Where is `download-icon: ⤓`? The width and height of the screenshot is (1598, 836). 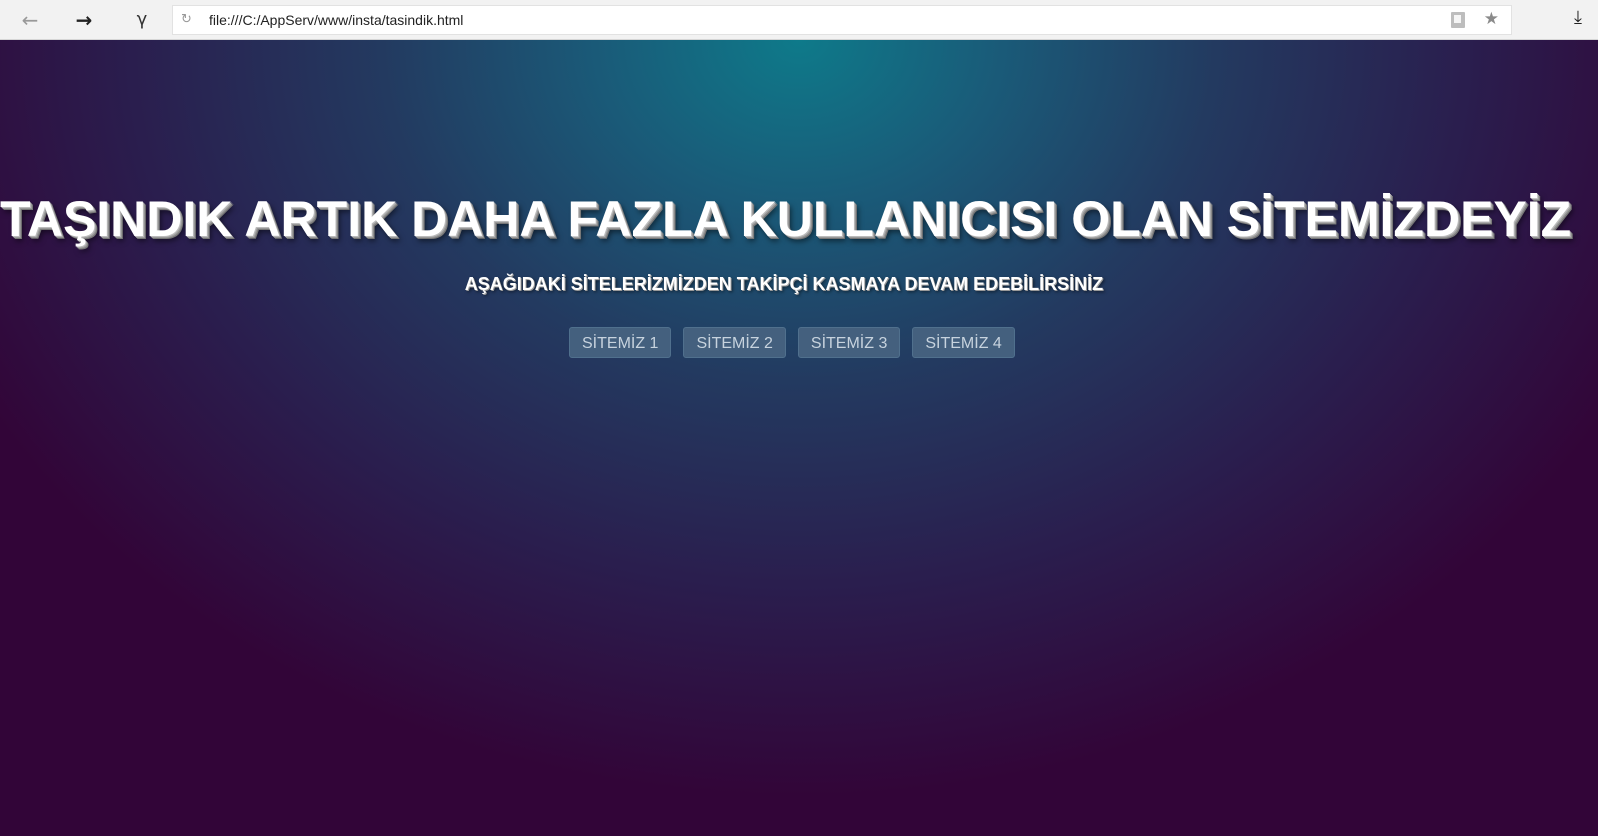 download-icon: ⤓ is located at coordinates (1578, 17).